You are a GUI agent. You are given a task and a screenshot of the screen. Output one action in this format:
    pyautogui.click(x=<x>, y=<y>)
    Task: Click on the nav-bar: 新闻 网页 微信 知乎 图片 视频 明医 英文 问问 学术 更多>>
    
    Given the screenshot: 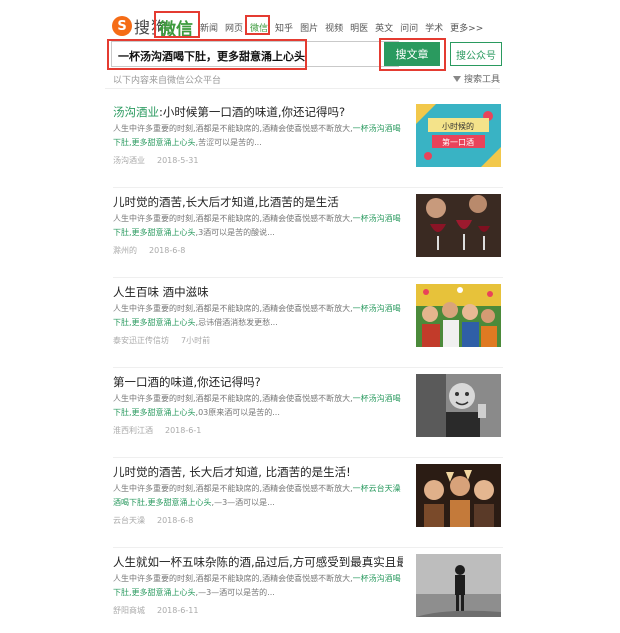 What is the action you would take?
    pyautogui.click(x=345, y=27)
    